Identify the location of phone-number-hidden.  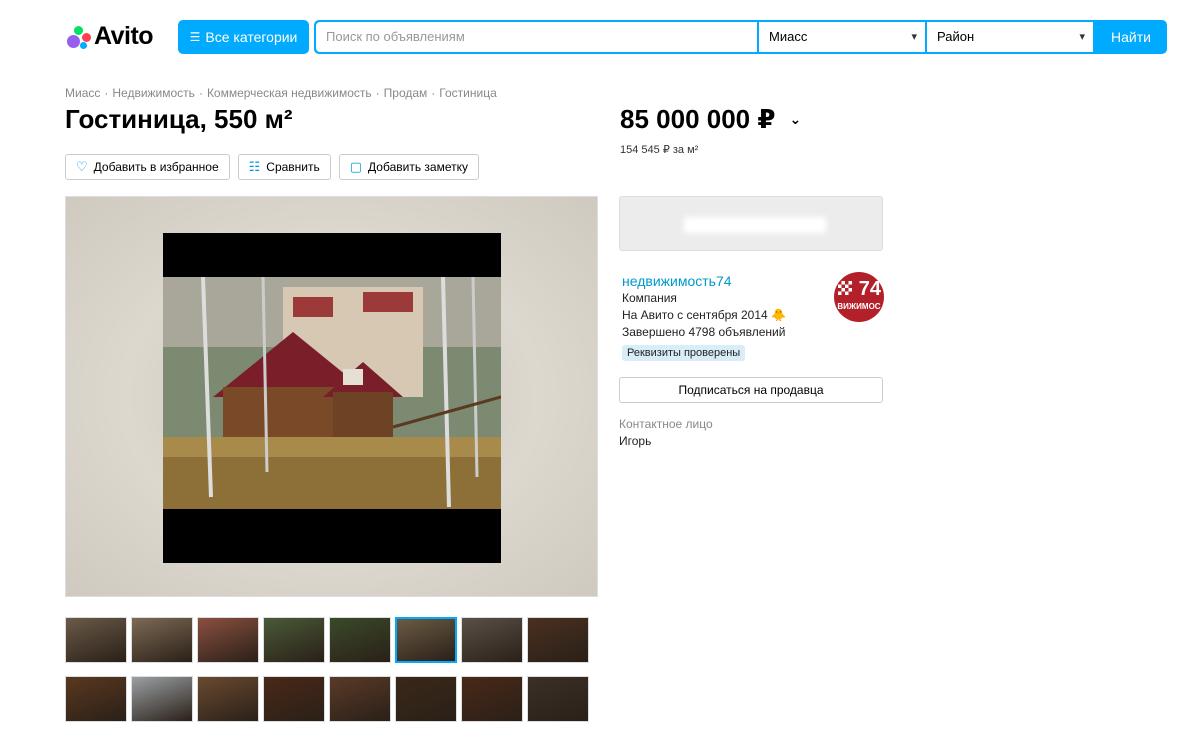
(755, 225).